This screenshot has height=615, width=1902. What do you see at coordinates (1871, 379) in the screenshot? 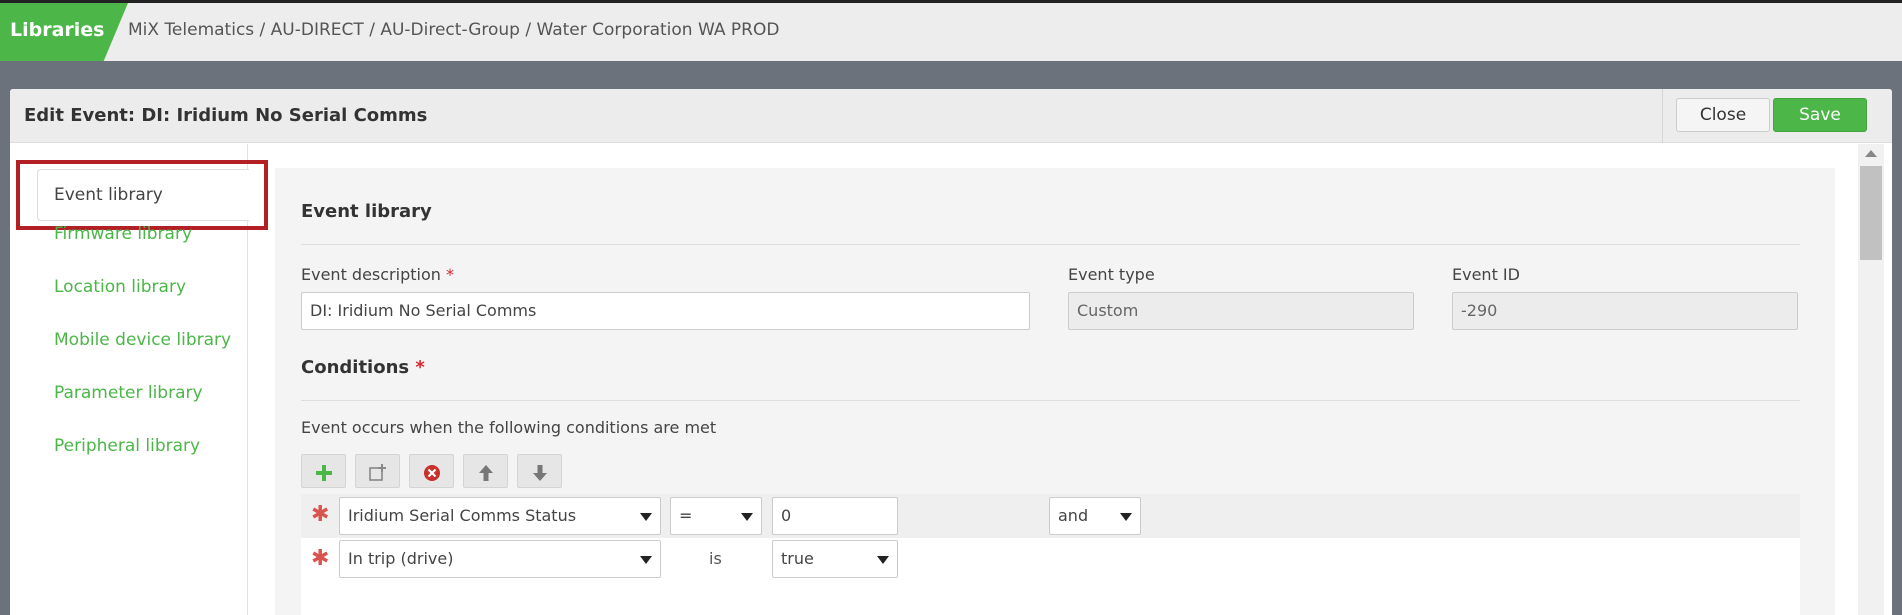
I see `scrollbar` at bounding box center [1871, 379].